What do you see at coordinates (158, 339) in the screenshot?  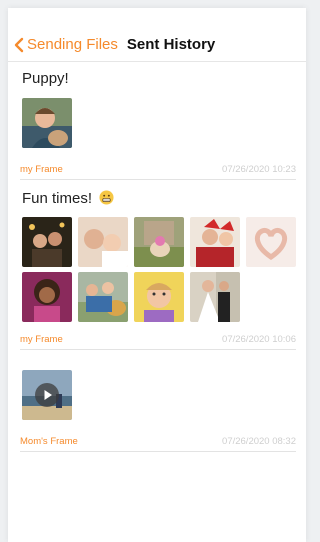 I see `post-meta: my Frame 07/26/2020 10:06` at bounding box center [158, 339].